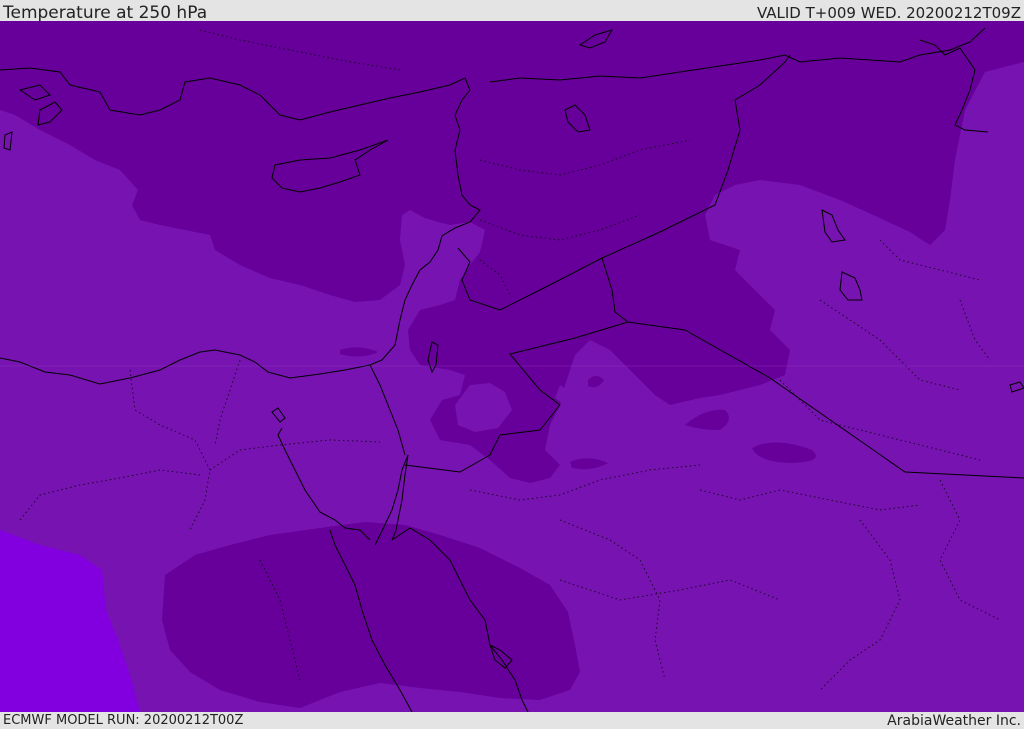 Image resolution: width=1024 pixels, height=729 pixels. Describe the element at coordinates (123, 720) in the screenshot. I see `model-run-label: ECMWF MODEL RUN: 20200212T00Z` at that location.